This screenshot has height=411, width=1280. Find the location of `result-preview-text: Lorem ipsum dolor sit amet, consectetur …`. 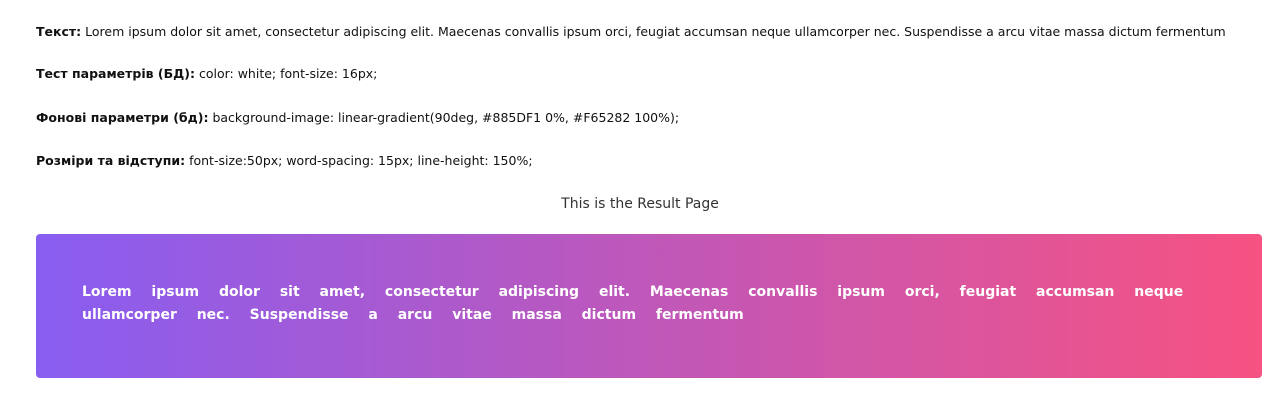

result-preview-text: Lorem ipsum dolor sit amet, consectetur … is located at coordinates (633, 303).